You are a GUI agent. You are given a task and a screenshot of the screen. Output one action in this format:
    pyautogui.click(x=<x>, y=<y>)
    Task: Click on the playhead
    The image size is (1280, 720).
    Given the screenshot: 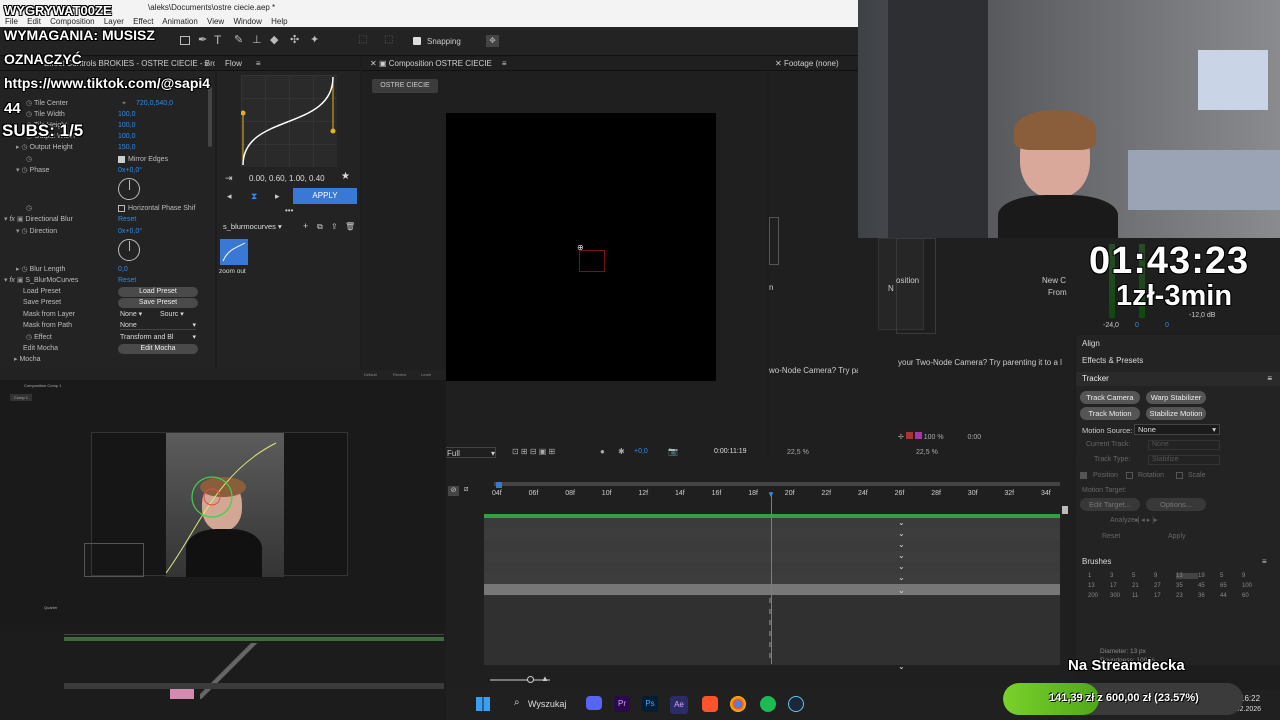 What is the action you would take?
    pyautogui.click(x=771, y=578)
    